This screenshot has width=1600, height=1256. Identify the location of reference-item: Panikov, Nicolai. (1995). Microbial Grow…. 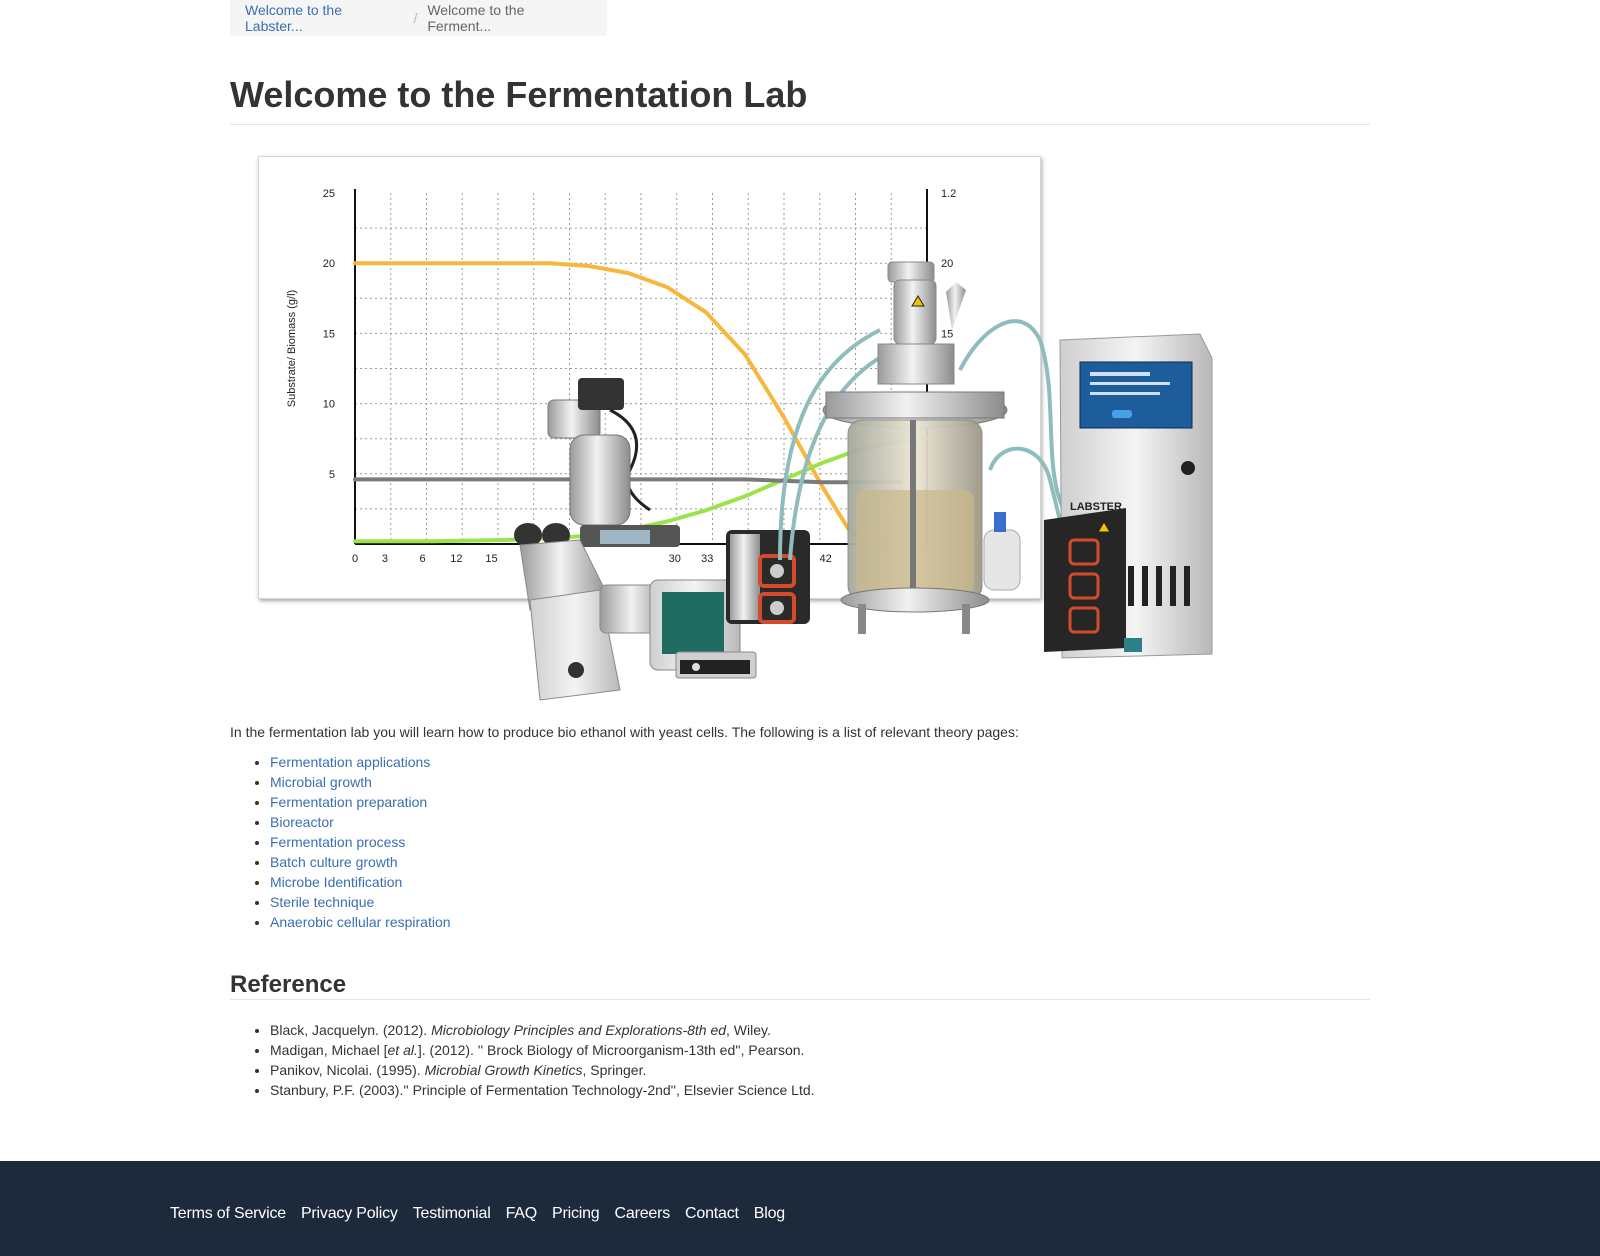
(542, 1070).